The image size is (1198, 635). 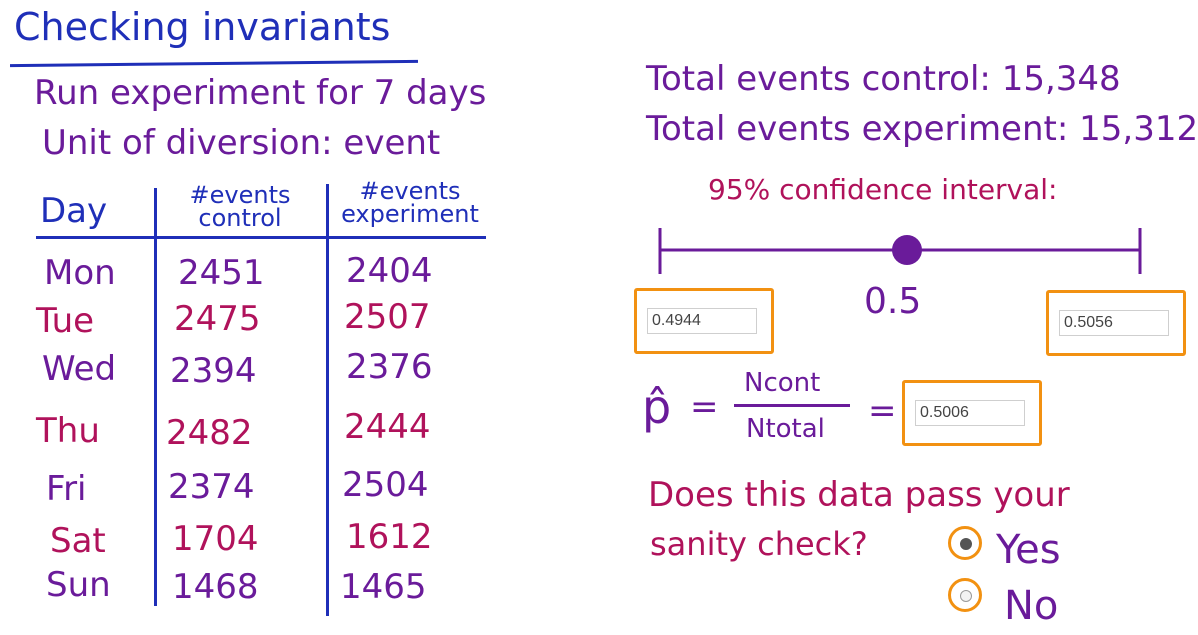 What do you see at coordinates (79, 369) in the screenshot?
I see `day-wed: Wed` at bounding box center [79, 369].